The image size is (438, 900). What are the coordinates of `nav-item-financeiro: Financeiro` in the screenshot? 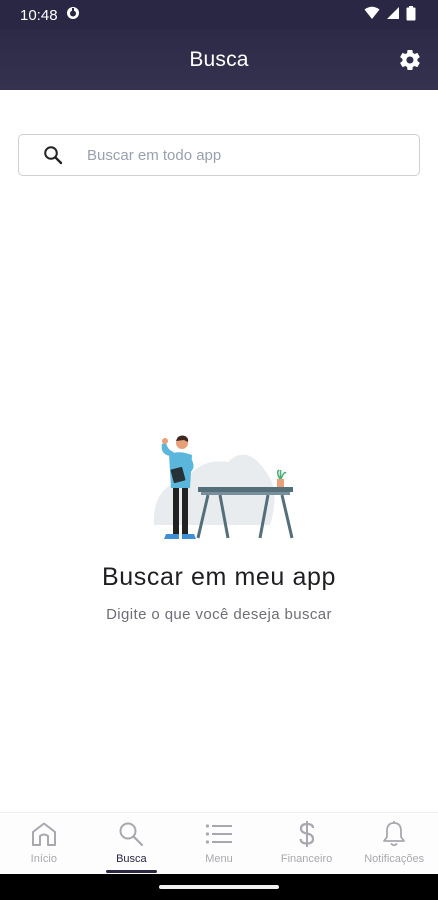 It's located at (307, 843).